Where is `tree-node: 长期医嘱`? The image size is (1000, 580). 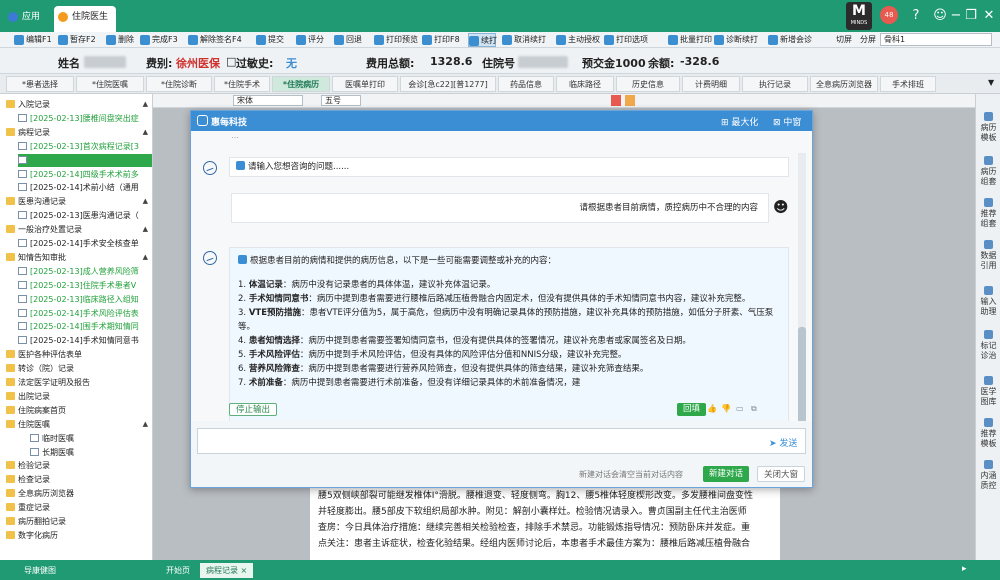
tree-node: 长期医嘱 is located at coordinates (91, 452).